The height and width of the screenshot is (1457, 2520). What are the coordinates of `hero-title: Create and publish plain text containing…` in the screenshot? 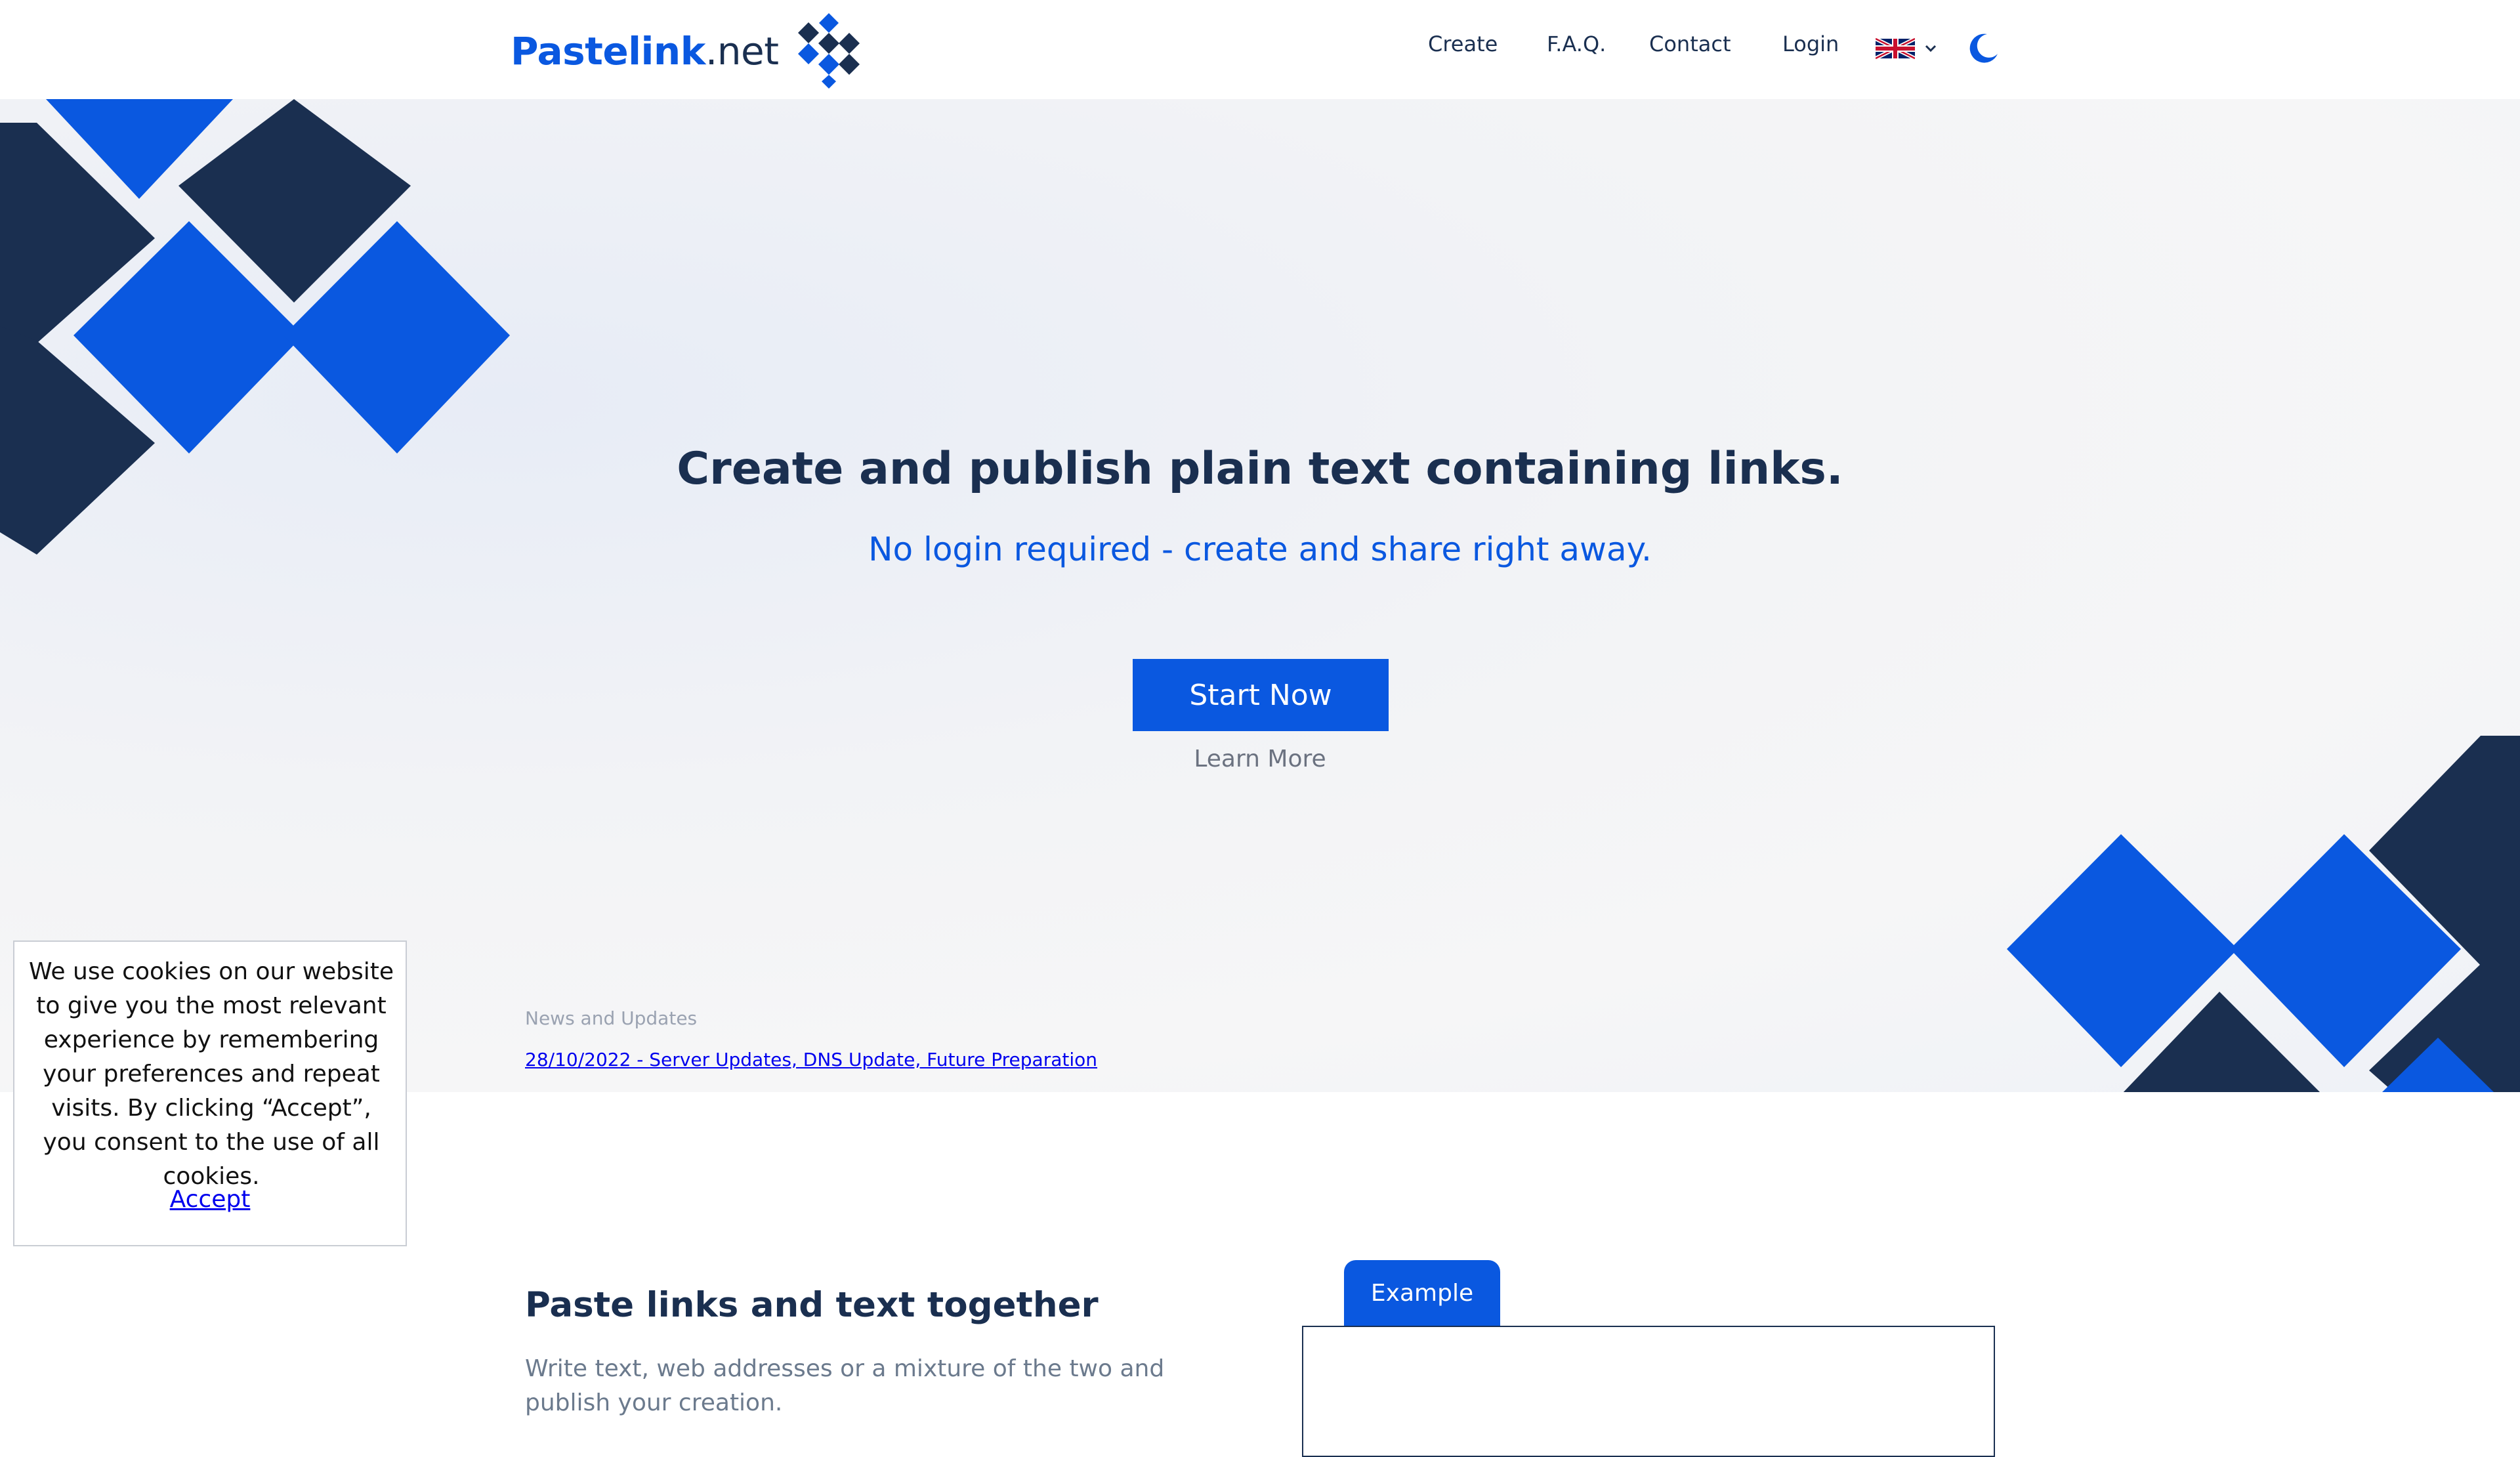 It's located at (1260, 469).